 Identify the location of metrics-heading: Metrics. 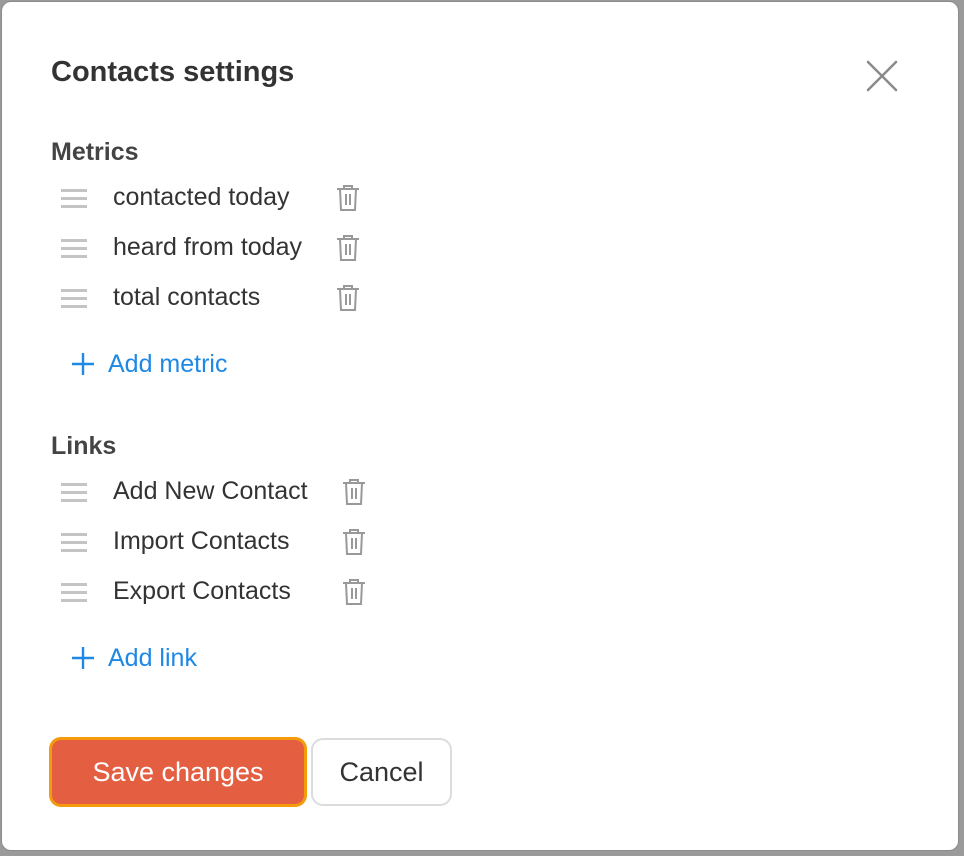
(95, 152).